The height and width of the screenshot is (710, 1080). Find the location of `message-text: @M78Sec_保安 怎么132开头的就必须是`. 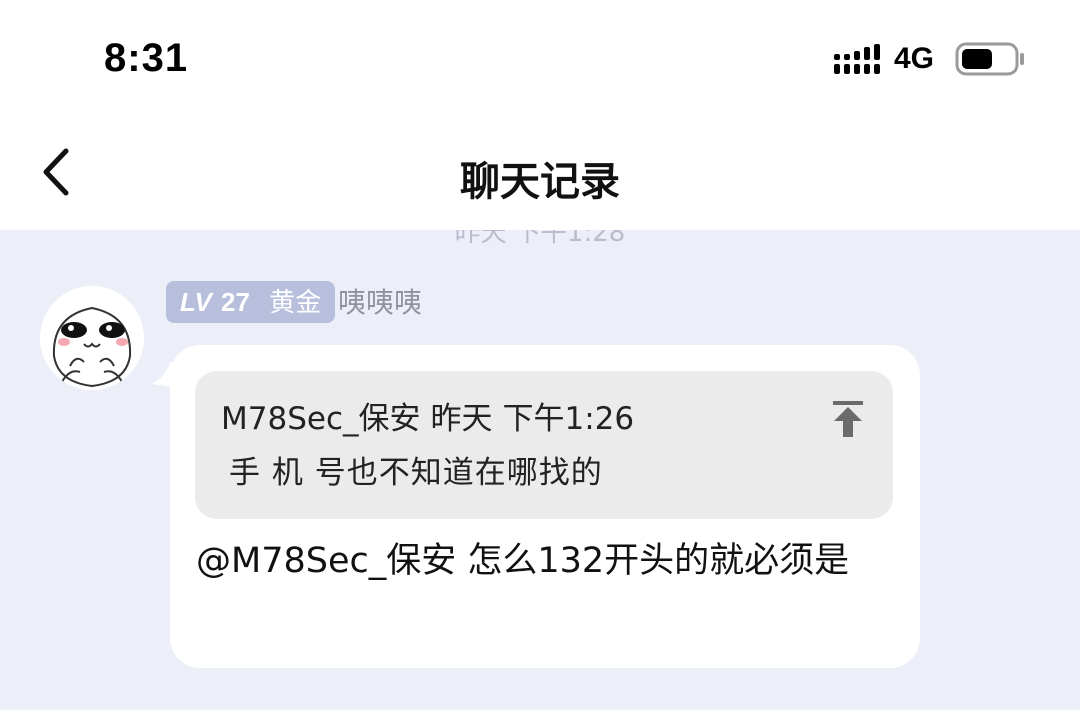

message-text: @M78Sec_保安 怎么132开头的就必须是 is located at coordinates (523, 561).